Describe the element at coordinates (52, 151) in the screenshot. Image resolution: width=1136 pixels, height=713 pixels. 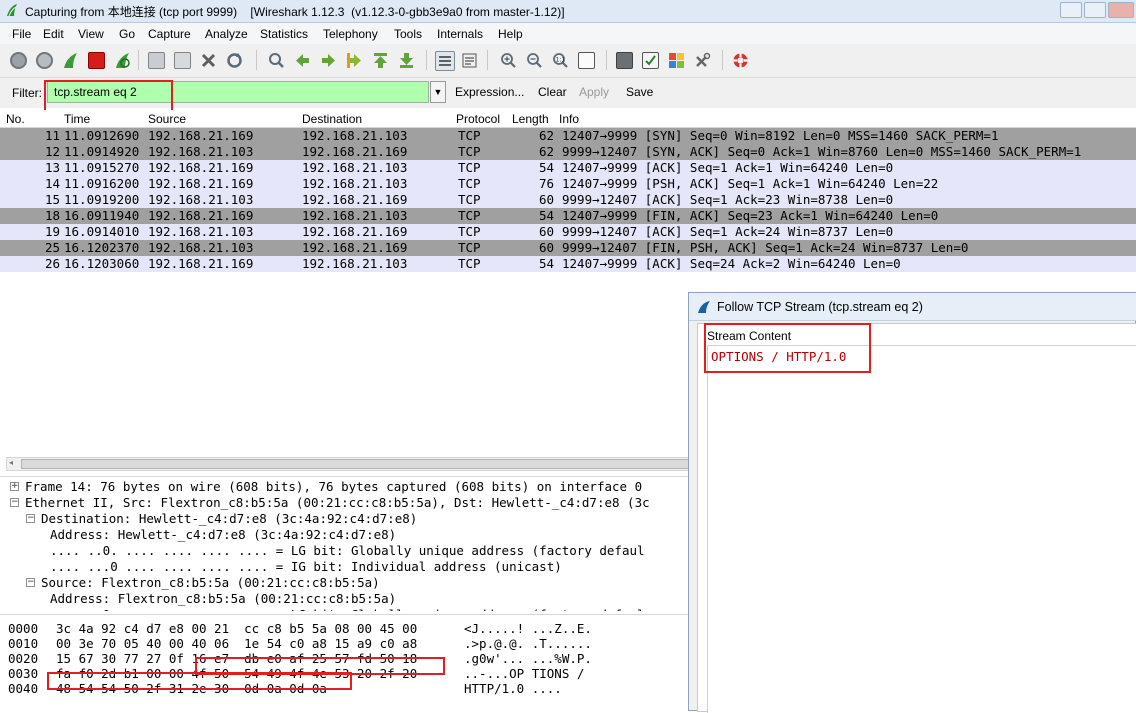
I see `packet-cell-no: 12` at that location.